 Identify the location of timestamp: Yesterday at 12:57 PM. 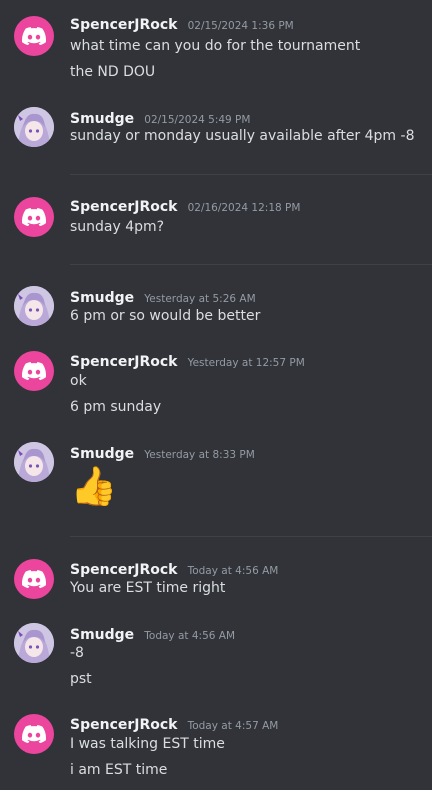
(246, 363).